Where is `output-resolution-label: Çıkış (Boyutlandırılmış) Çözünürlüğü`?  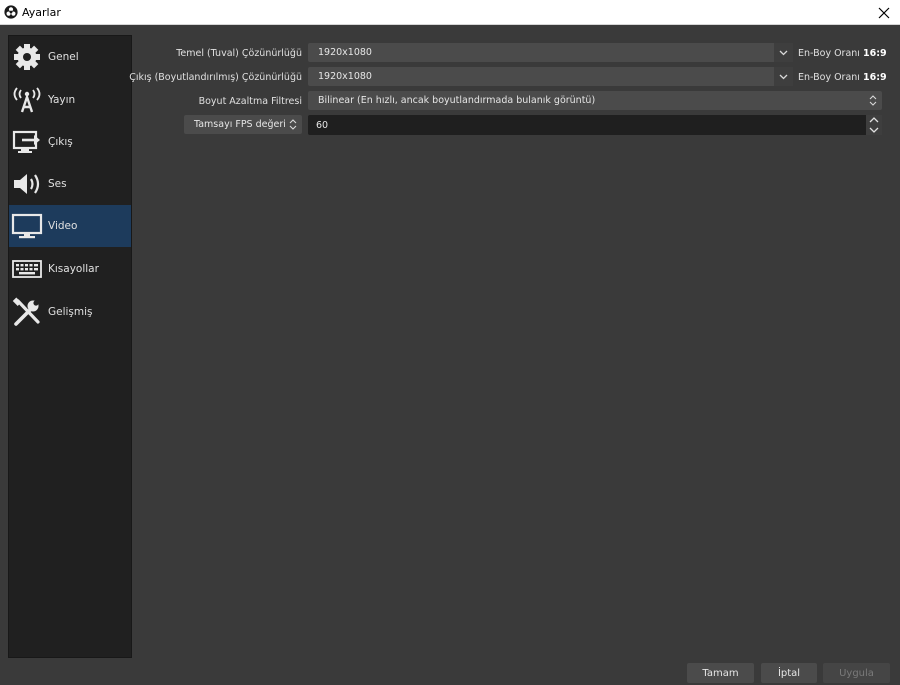 output-resolution-label: Çıkış (Boyutlandırılmış) Çözünürlüğü is located at coordinates (215, 77).